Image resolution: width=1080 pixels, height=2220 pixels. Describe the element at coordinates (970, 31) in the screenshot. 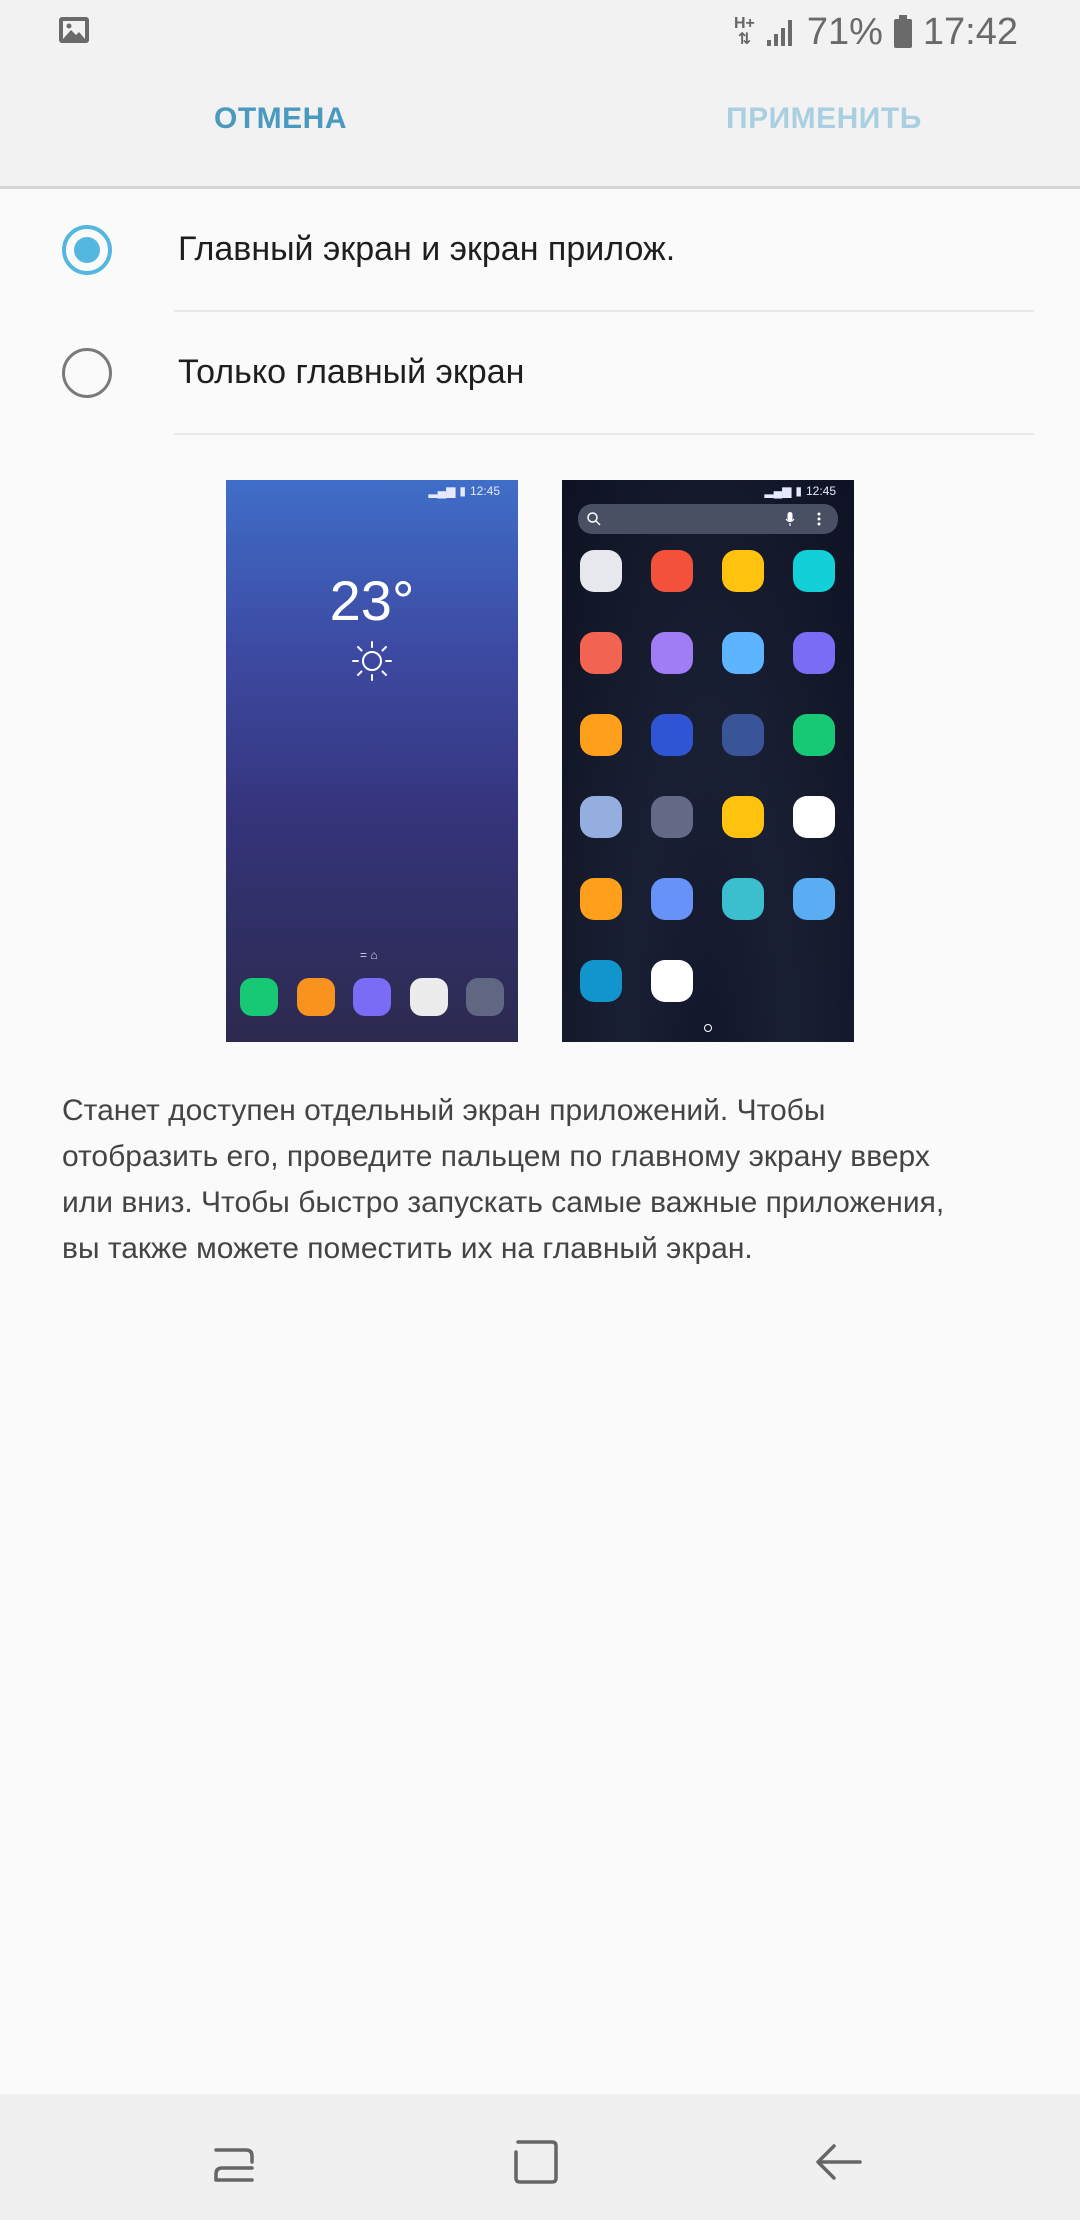

I see `clock: 17:42` at that location.